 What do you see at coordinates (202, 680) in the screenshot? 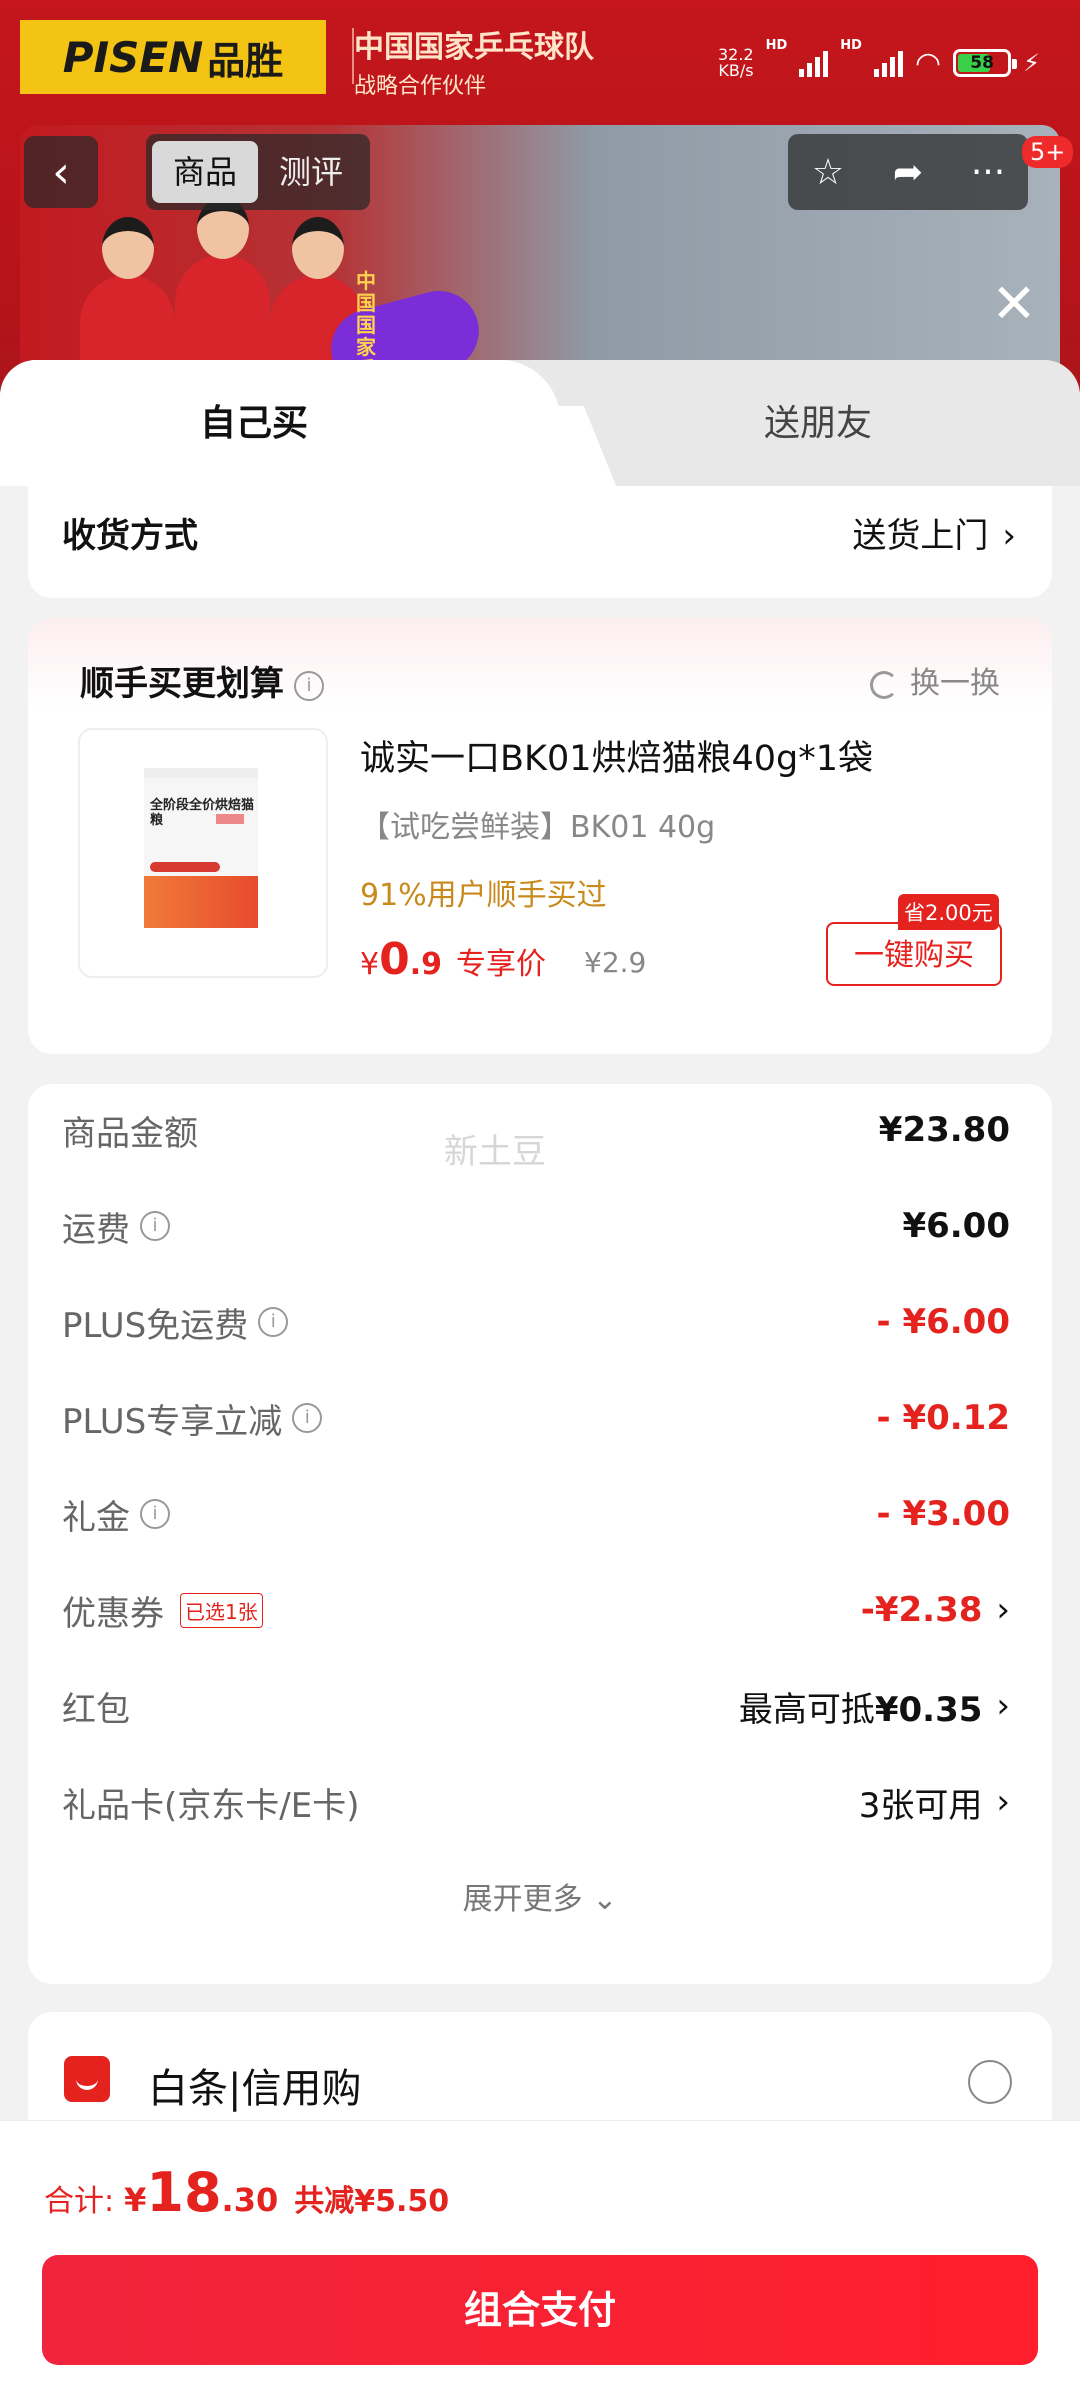
I see `addon-title: 顺手买更划算 i` at bounding box center [202, 680].